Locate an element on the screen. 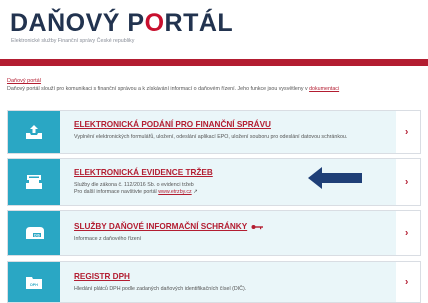 The width and height of the screenshot is (428, 303). card-epodani-arrow: › is located at coordinates (408, 132).